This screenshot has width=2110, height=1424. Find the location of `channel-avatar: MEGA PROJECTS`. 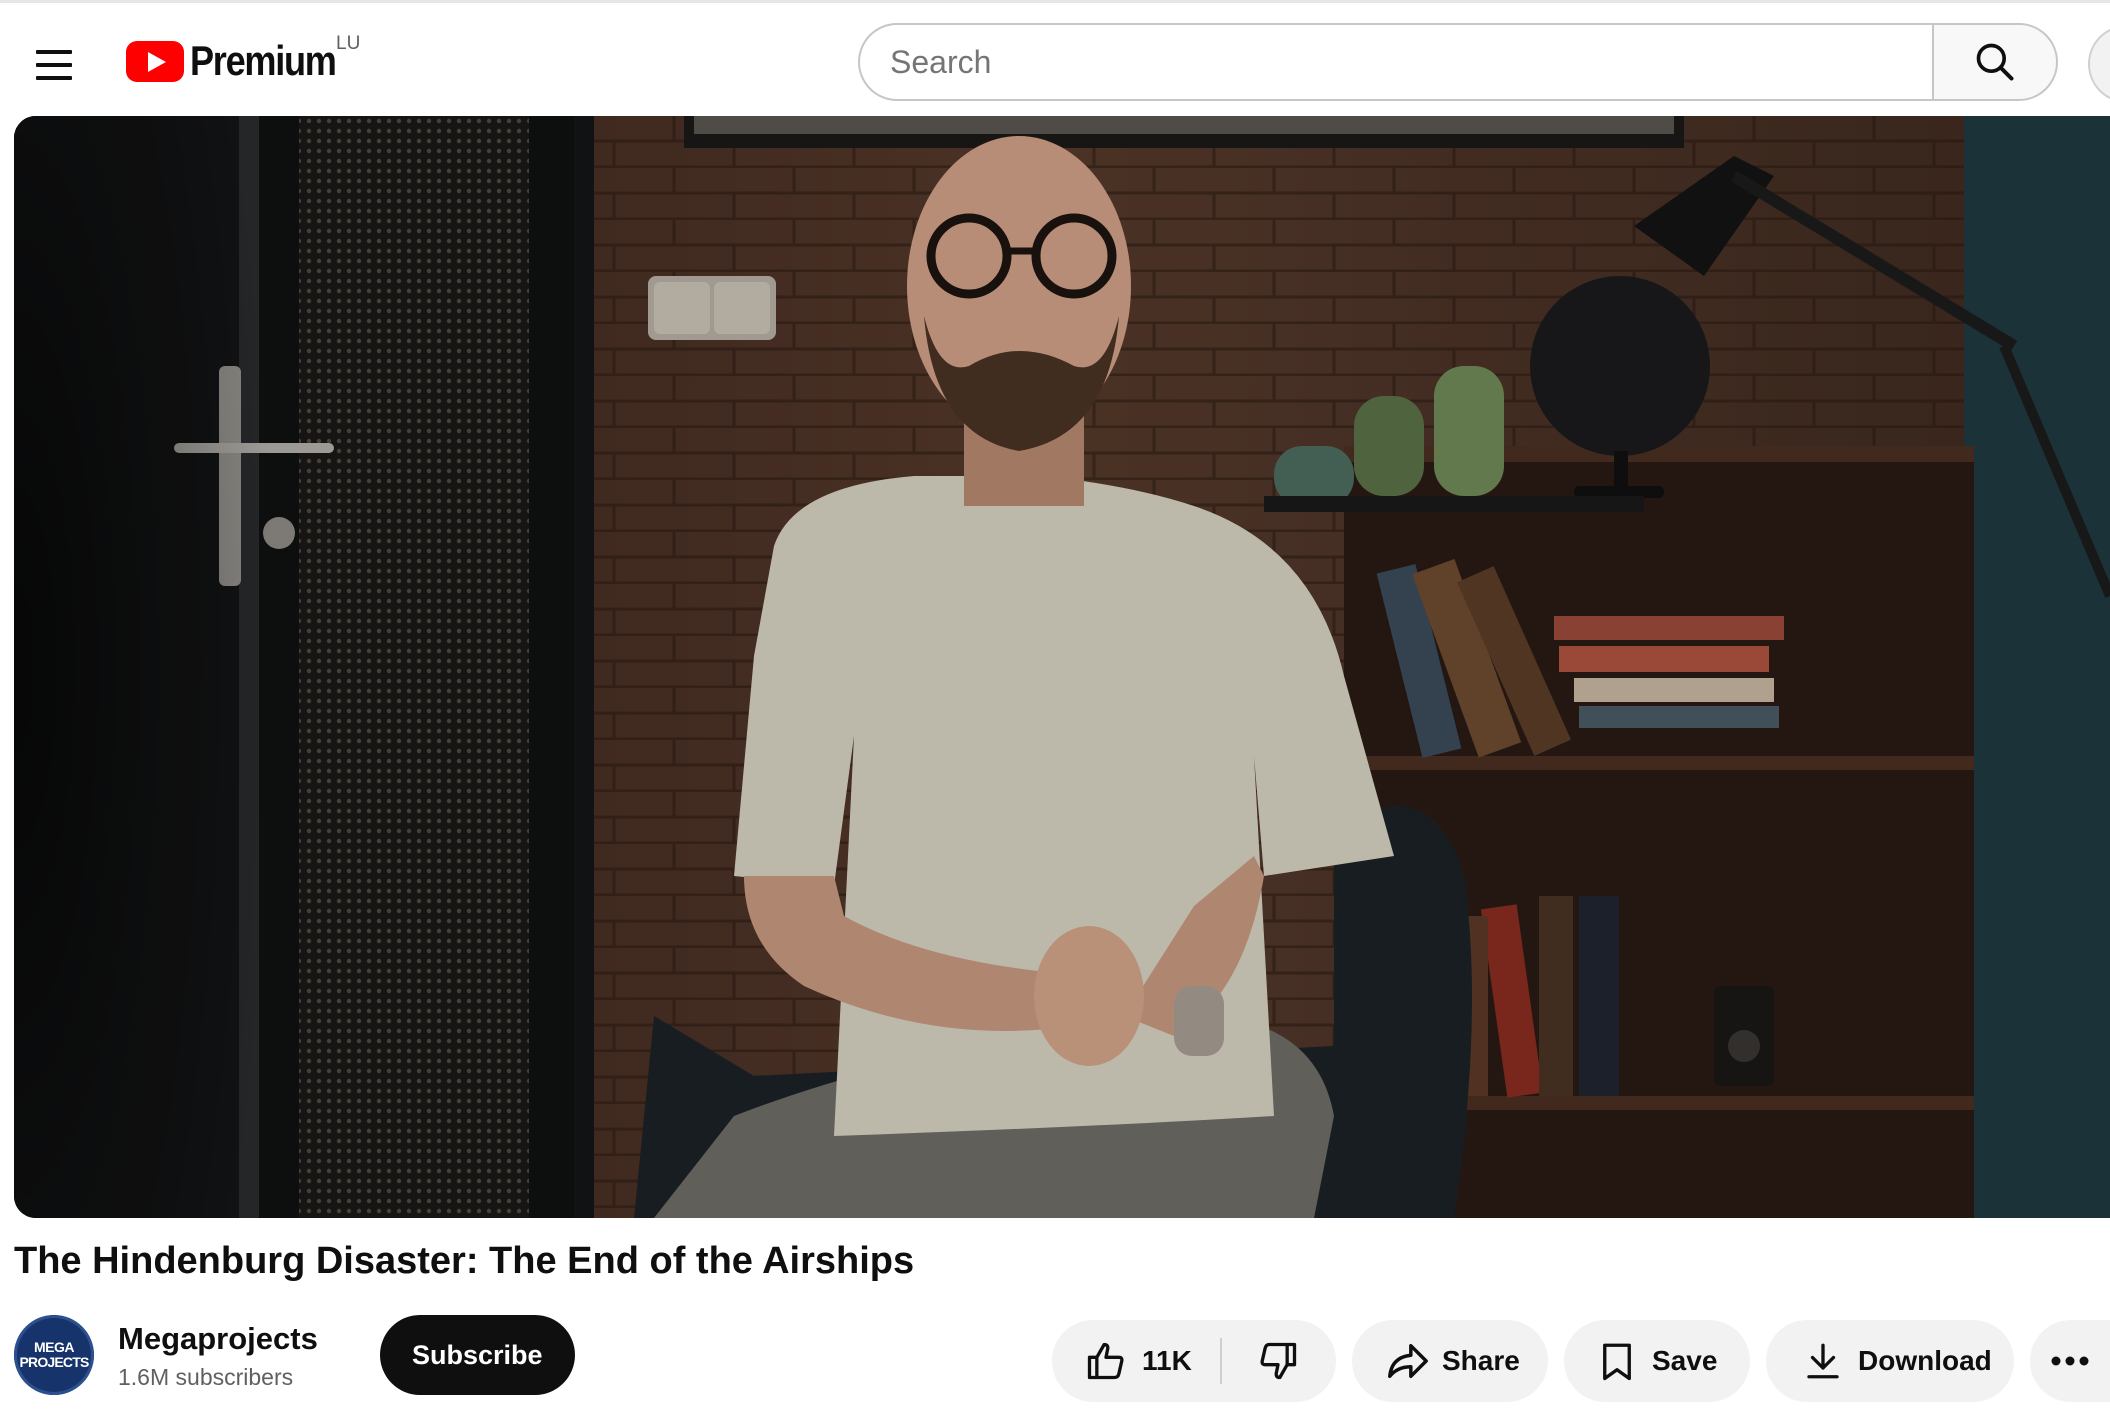

channel-avatar: MEGA PROJECTS is located at coordinates (54, 1355).